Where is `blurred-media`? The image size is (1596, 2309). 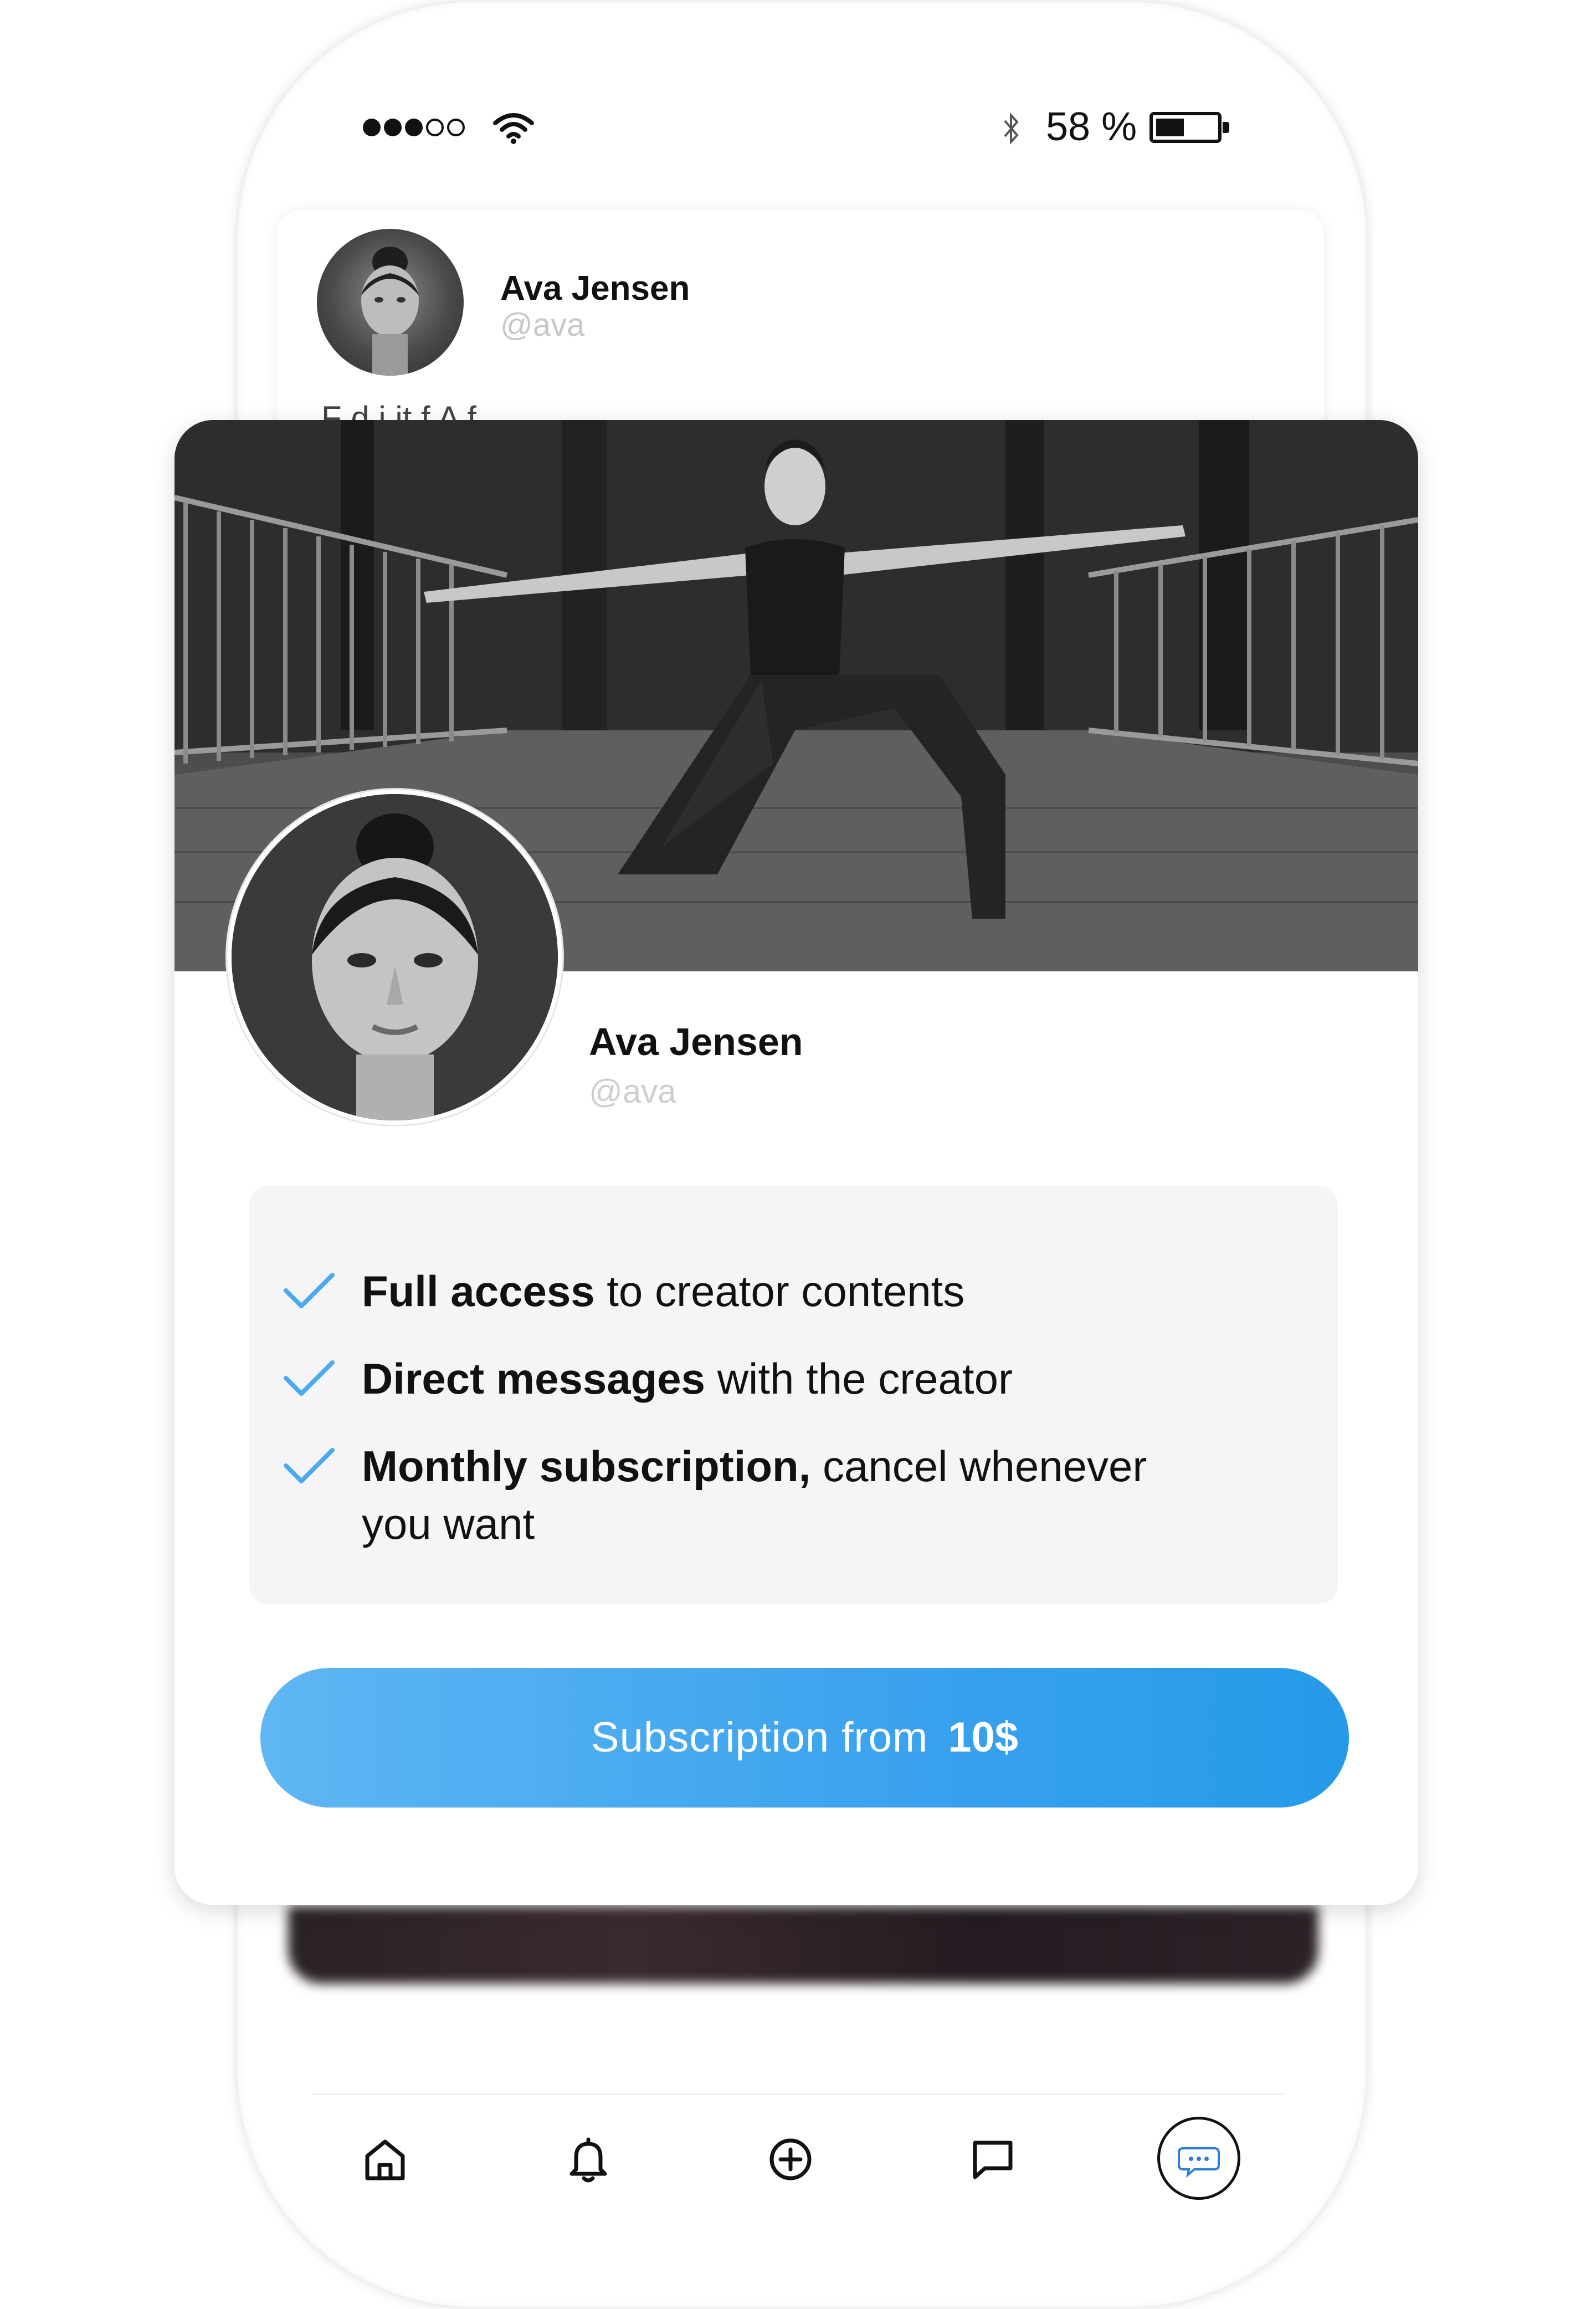
blurred-media is located at coordinates (803, 1945).